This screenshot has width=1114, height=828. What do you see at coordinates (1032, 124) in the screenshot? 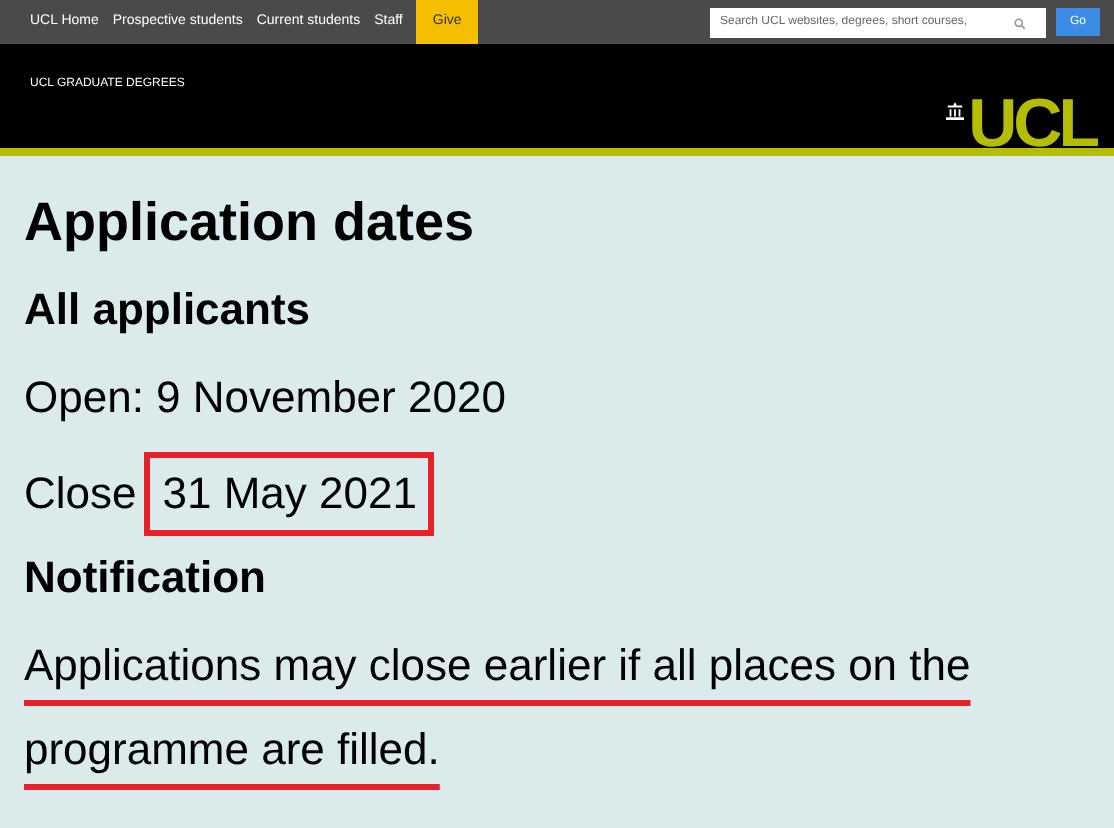
I see `logo-text: UCL` at bounding box center [1032, 124].